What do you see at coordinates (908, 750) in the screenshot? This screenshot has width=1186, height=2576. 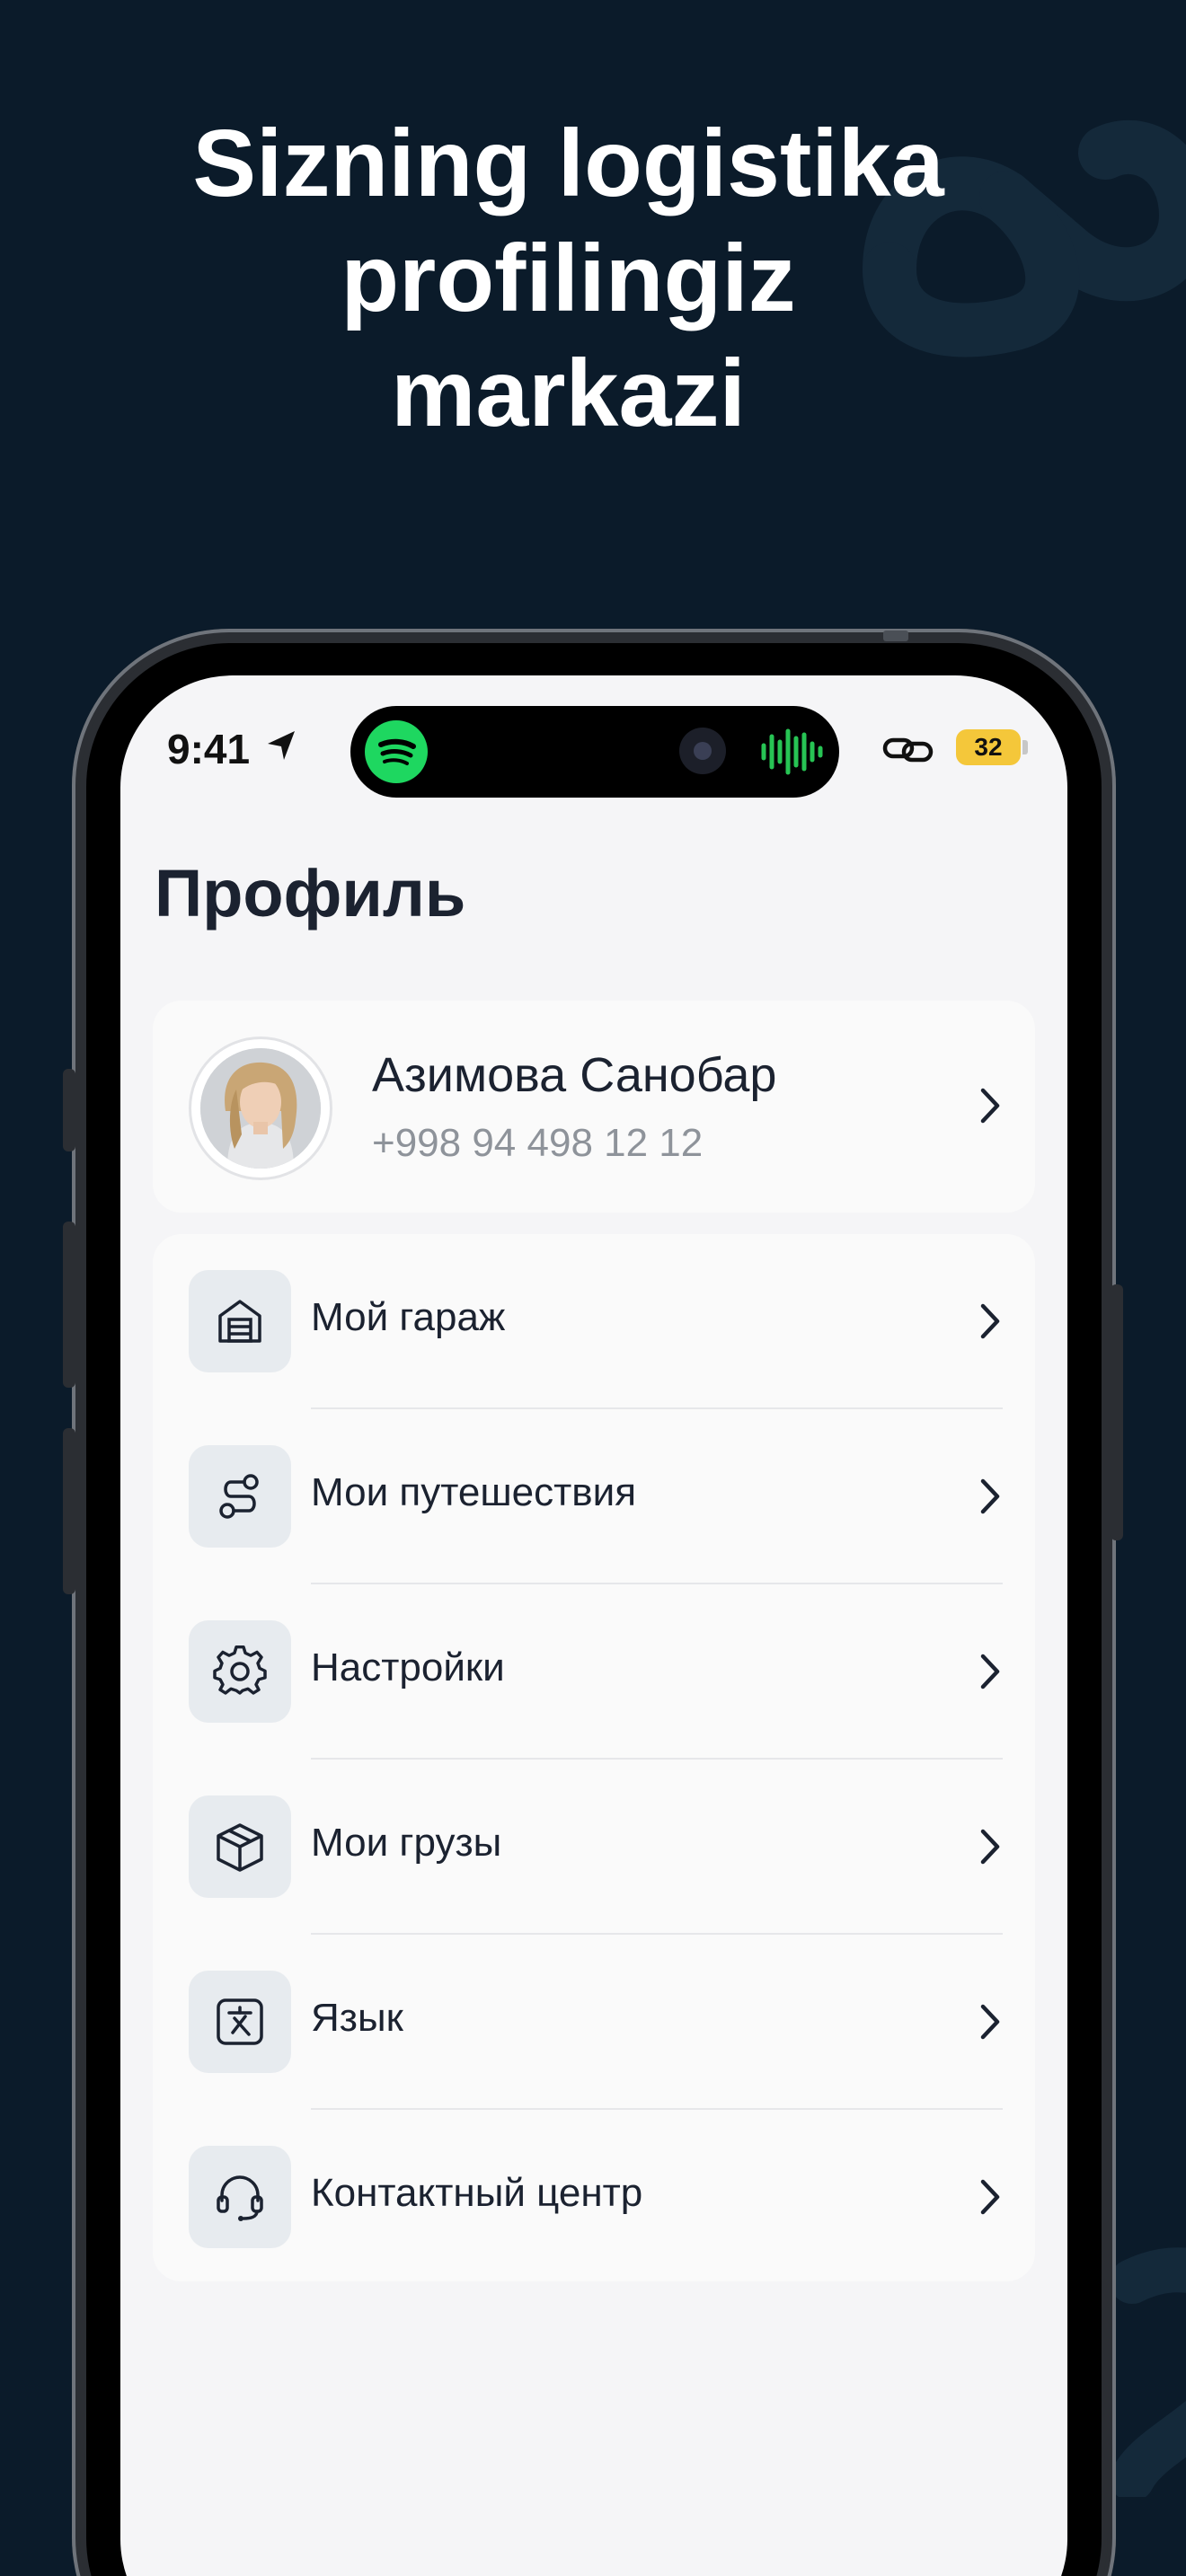 I see `link-icon` at bounding box center [908, 750].